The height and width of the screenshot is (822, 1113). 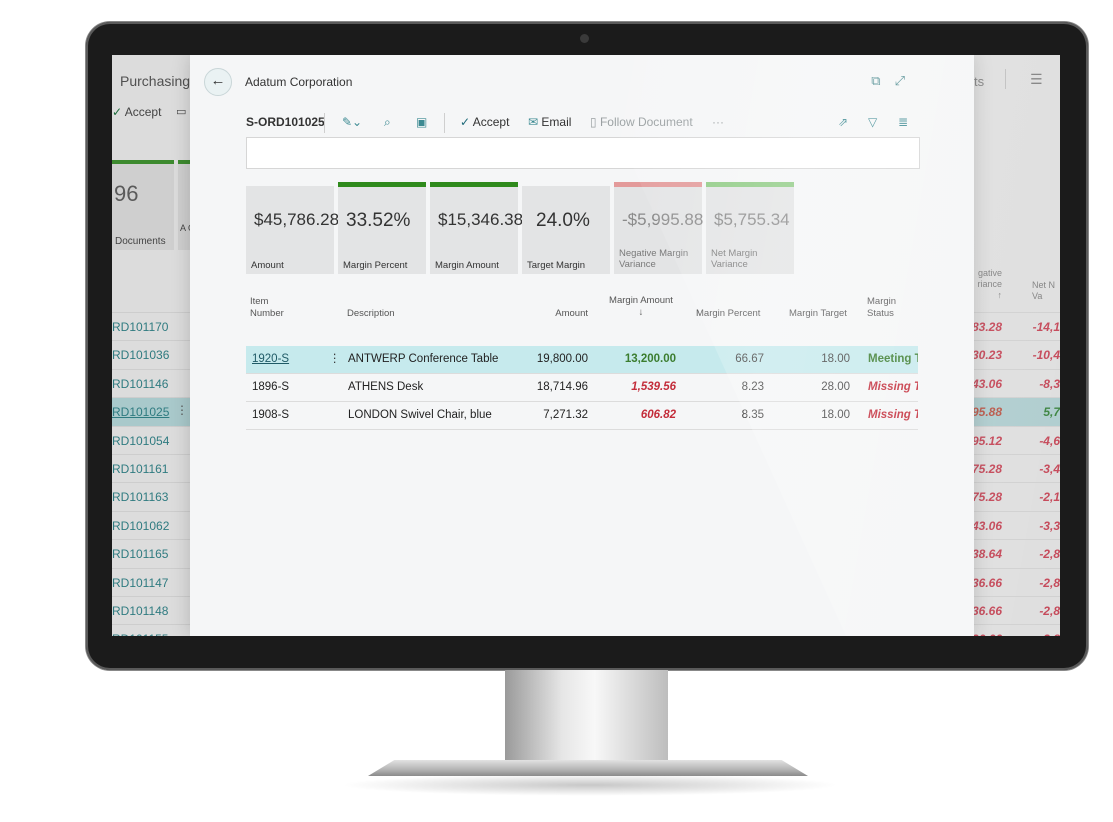 I want to click on line-description: ATHENS Desk, so click(x=386, y=387).